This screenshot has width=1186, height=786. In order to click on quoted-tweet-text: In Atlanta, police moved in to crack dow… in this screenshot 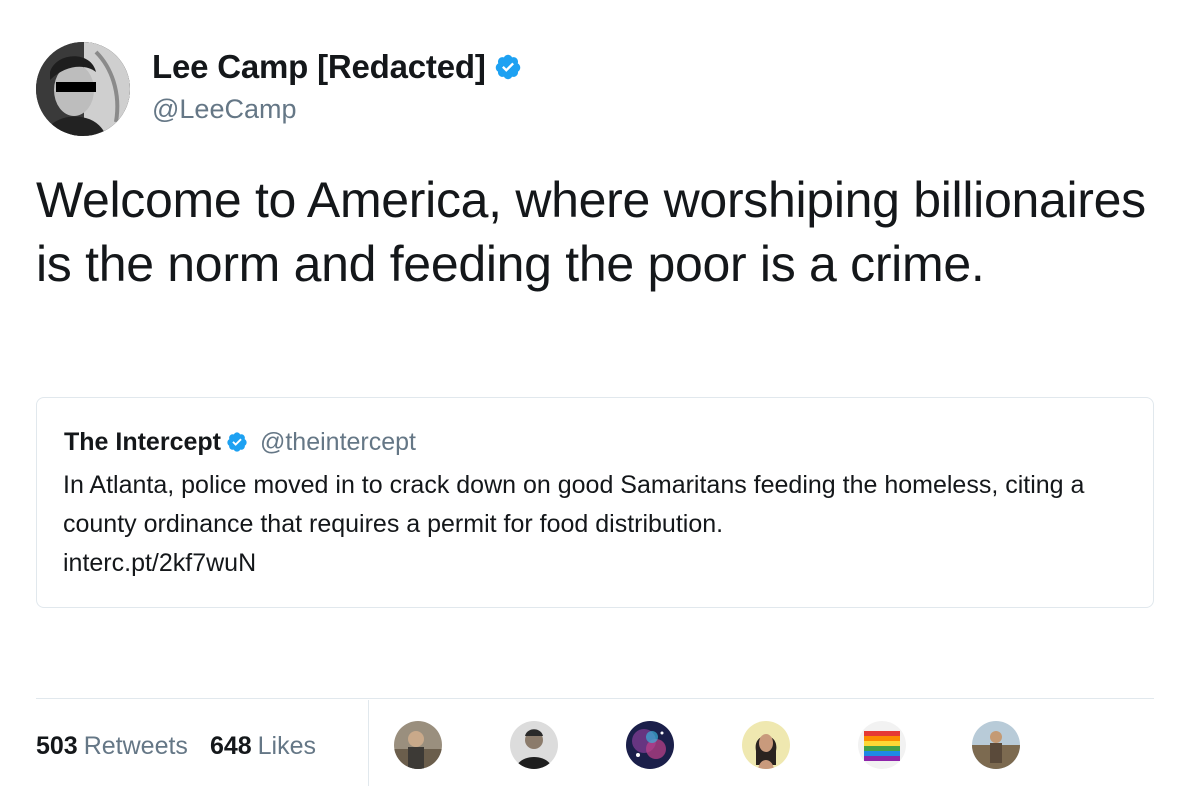, I will do `click(574, 504)`.